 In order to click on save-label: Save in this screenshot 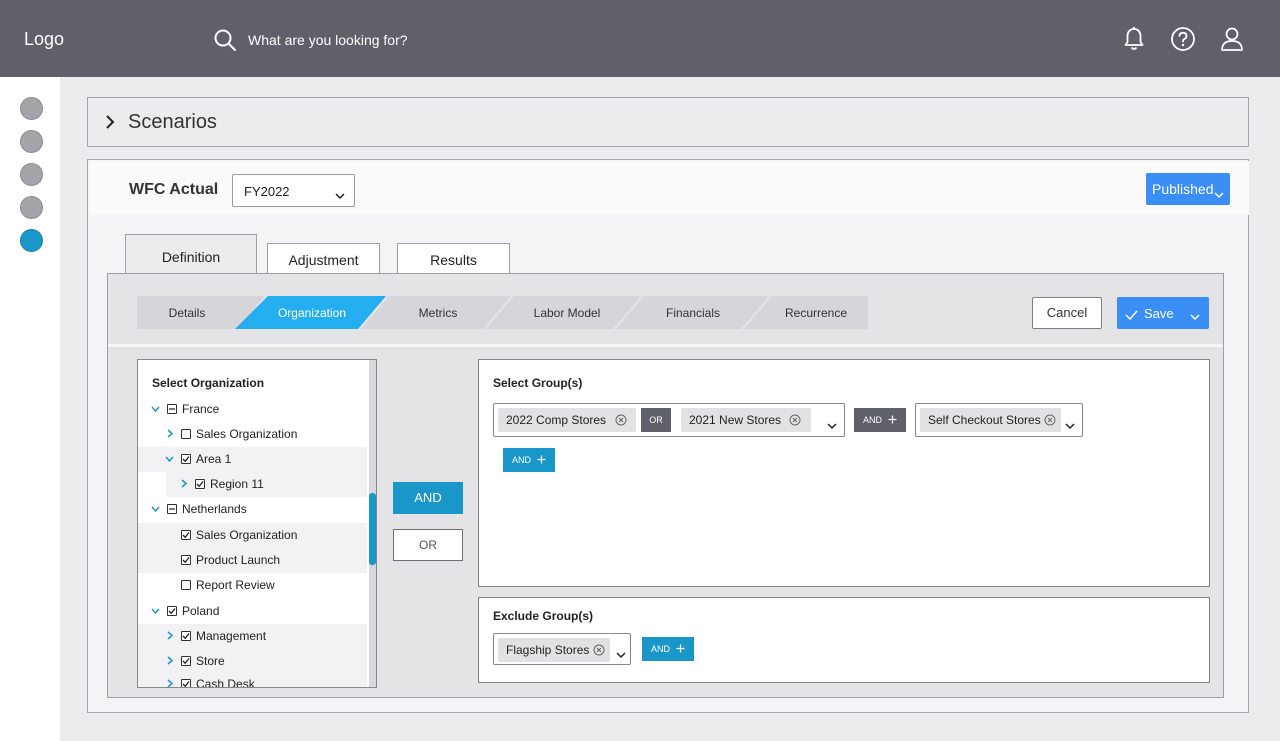, I will do `click(1159, 313)`.